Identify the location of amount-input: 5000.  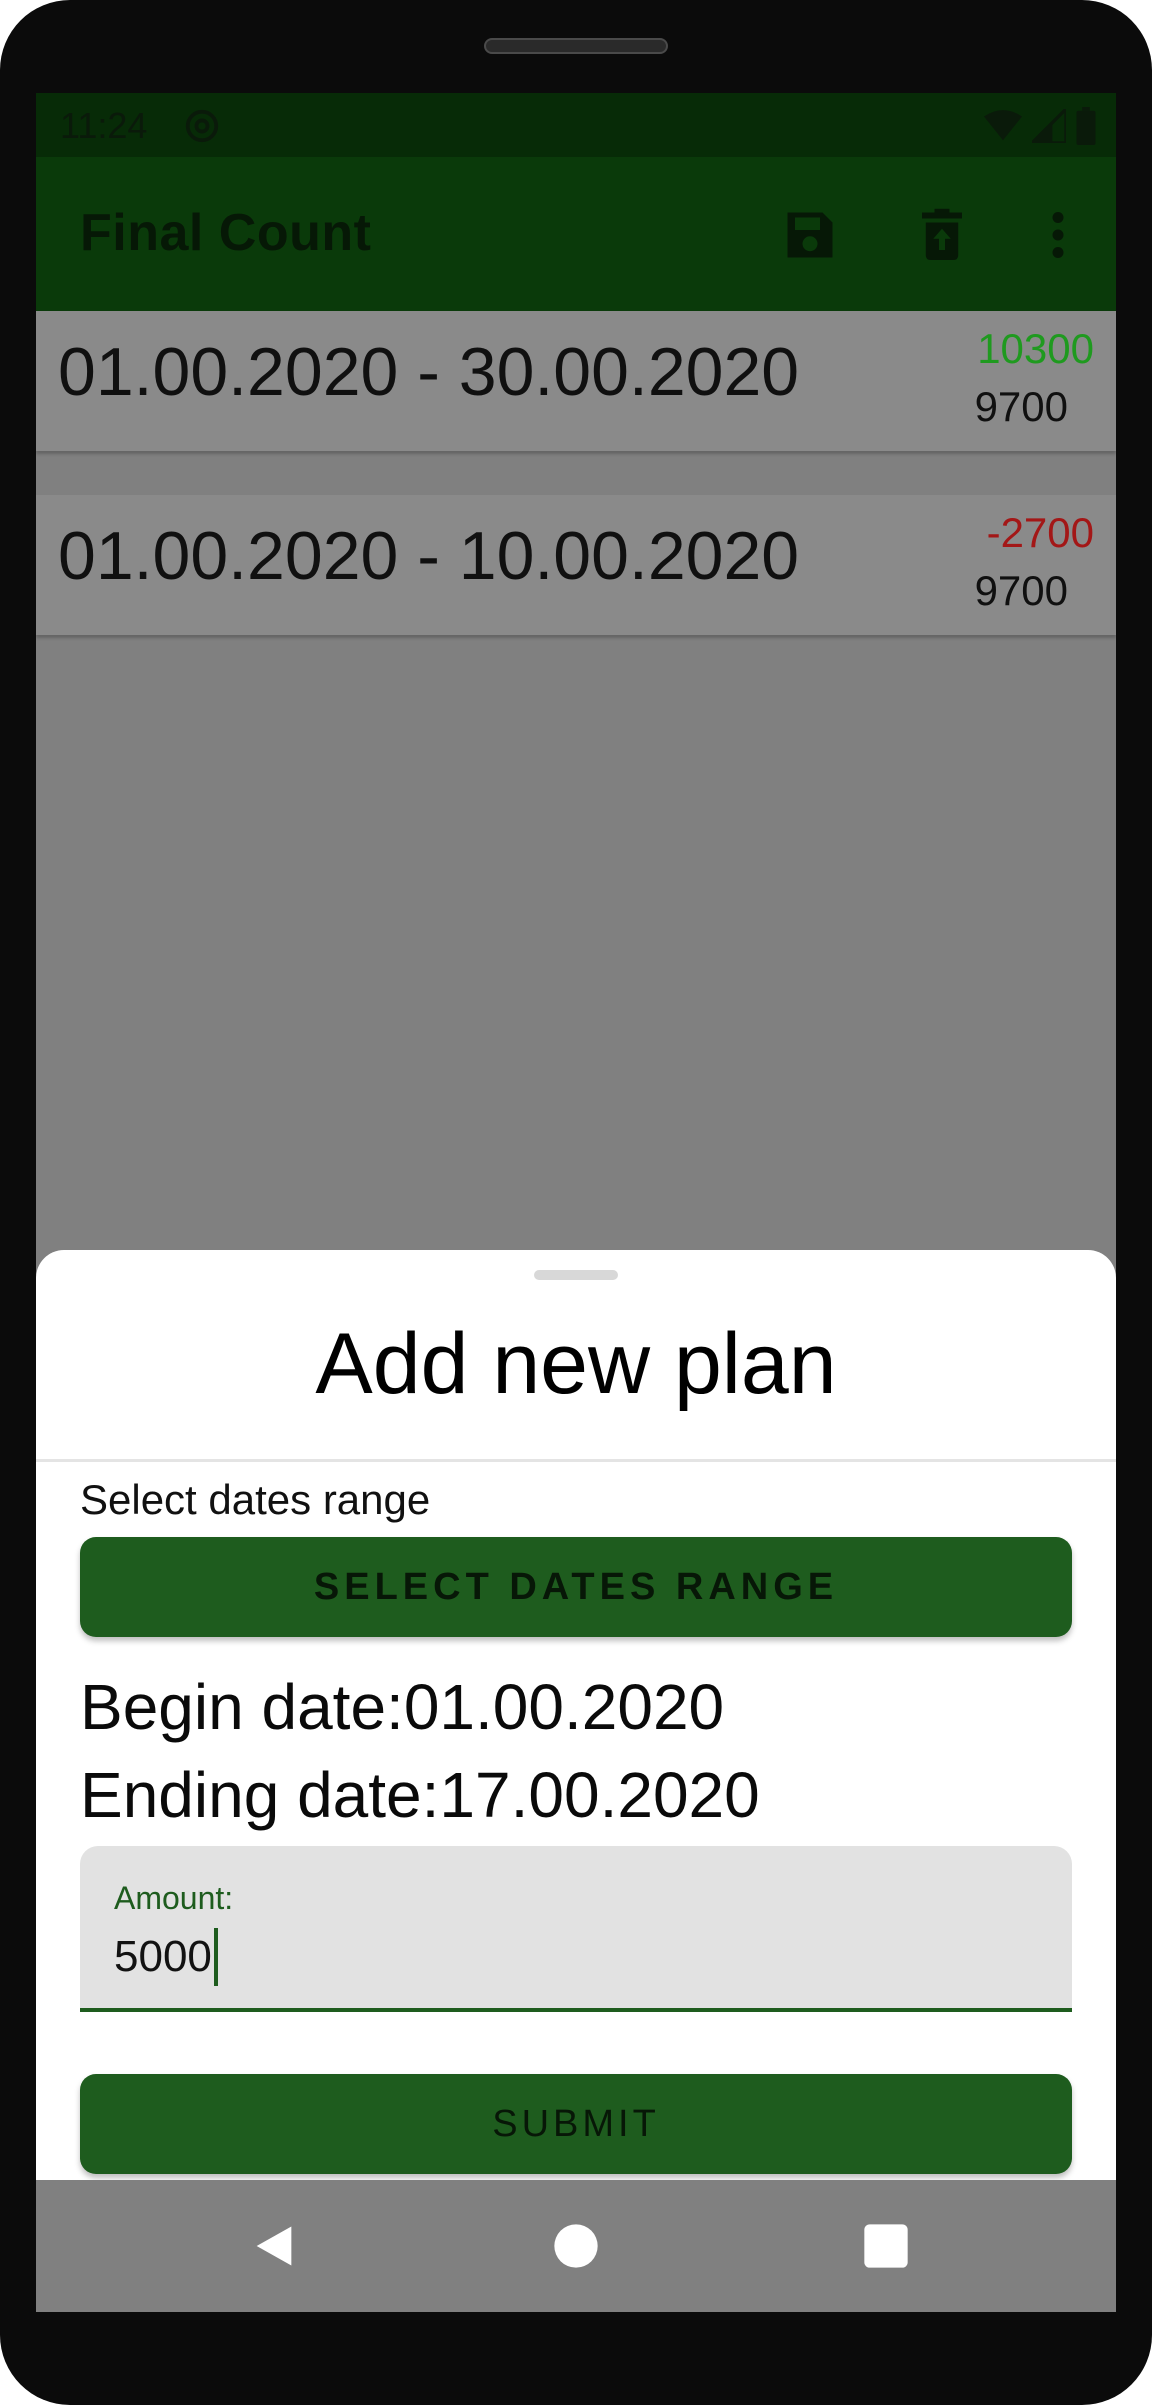
(166, 1957).